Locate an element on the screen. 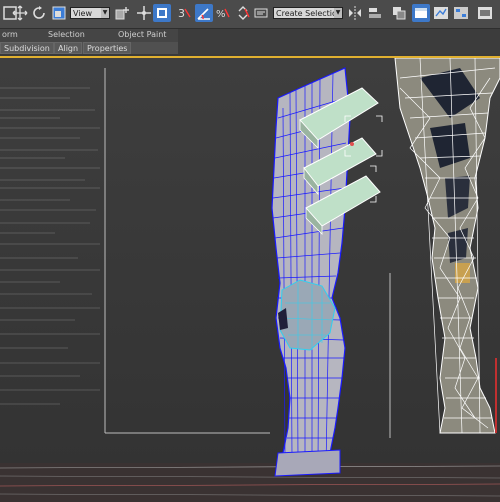 The image size is (500, 502). select-manipulate-icon is located at coordinates (144, 13).